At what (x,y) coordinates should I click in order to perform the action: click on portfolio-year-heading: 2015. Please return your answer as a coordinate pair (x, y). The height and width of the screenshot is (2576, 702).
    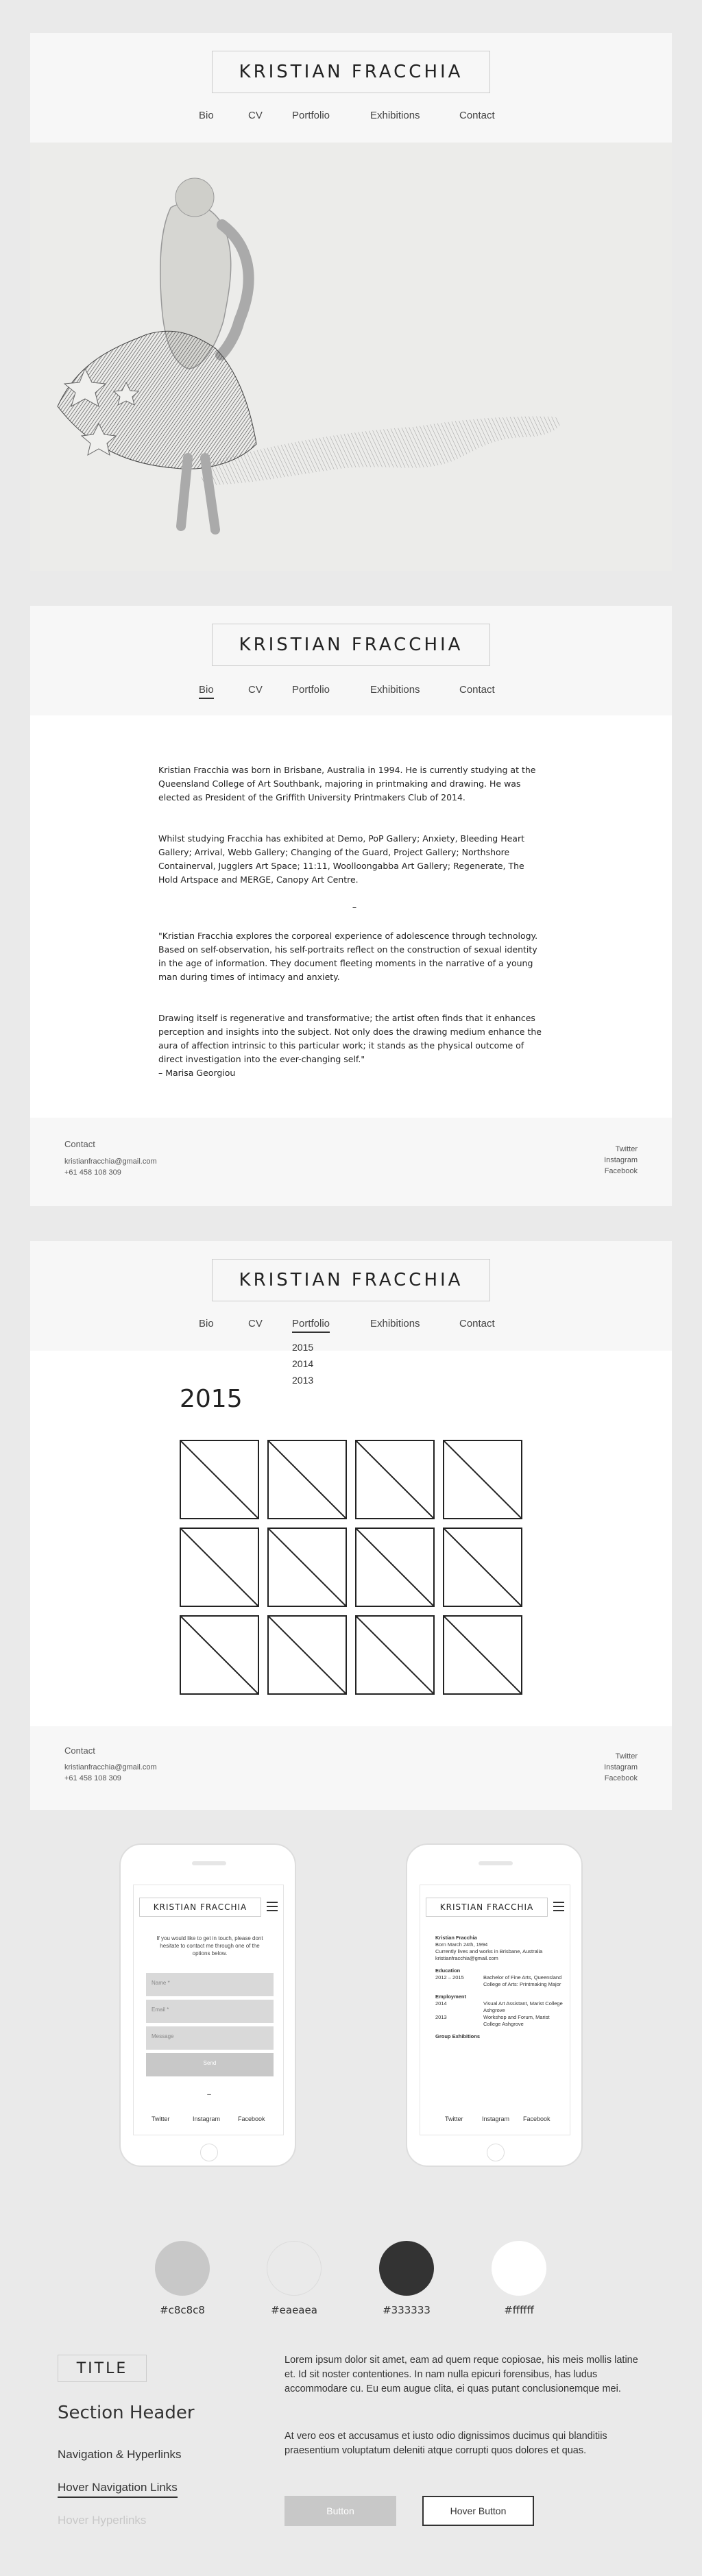
    Looking at the image, I should click on (212, 1399).